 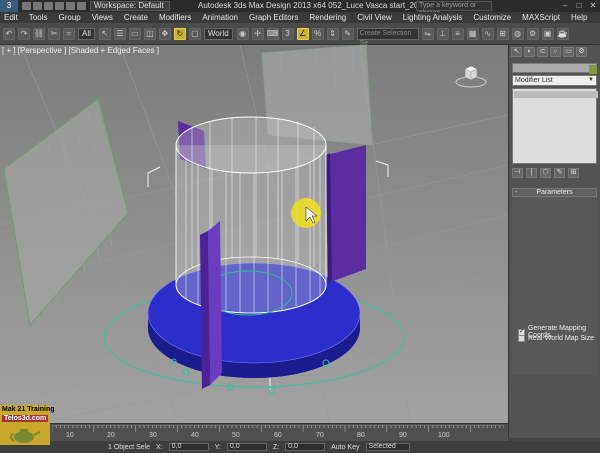 What do you see at coordinates (517, 33) in the screenshot?
I see `material-editor-icon: ◍` at bounding box center [517, 33].